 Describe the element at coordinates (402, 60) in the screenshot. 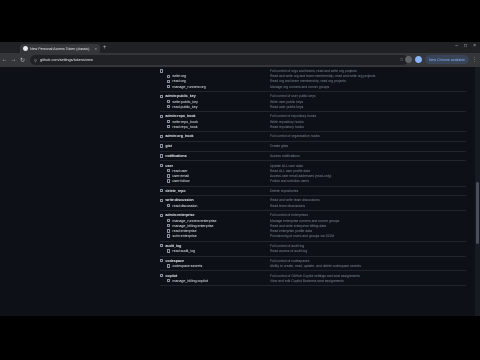

I see `bookmark-star-icon: ☆` at that location.